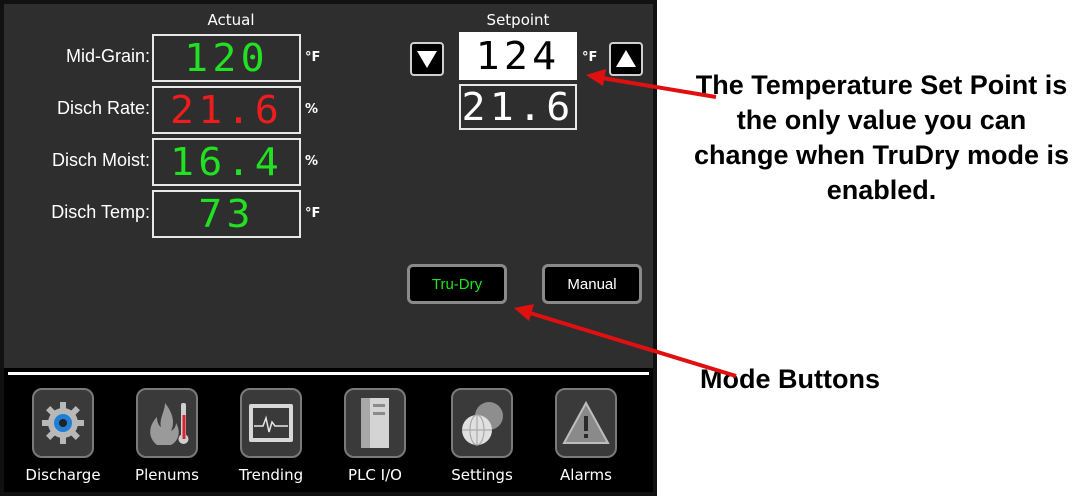  Describe the element at coordinates (100, 160) in the screenshot. I see `disch-moist-label: Disch Moist:` at that location.